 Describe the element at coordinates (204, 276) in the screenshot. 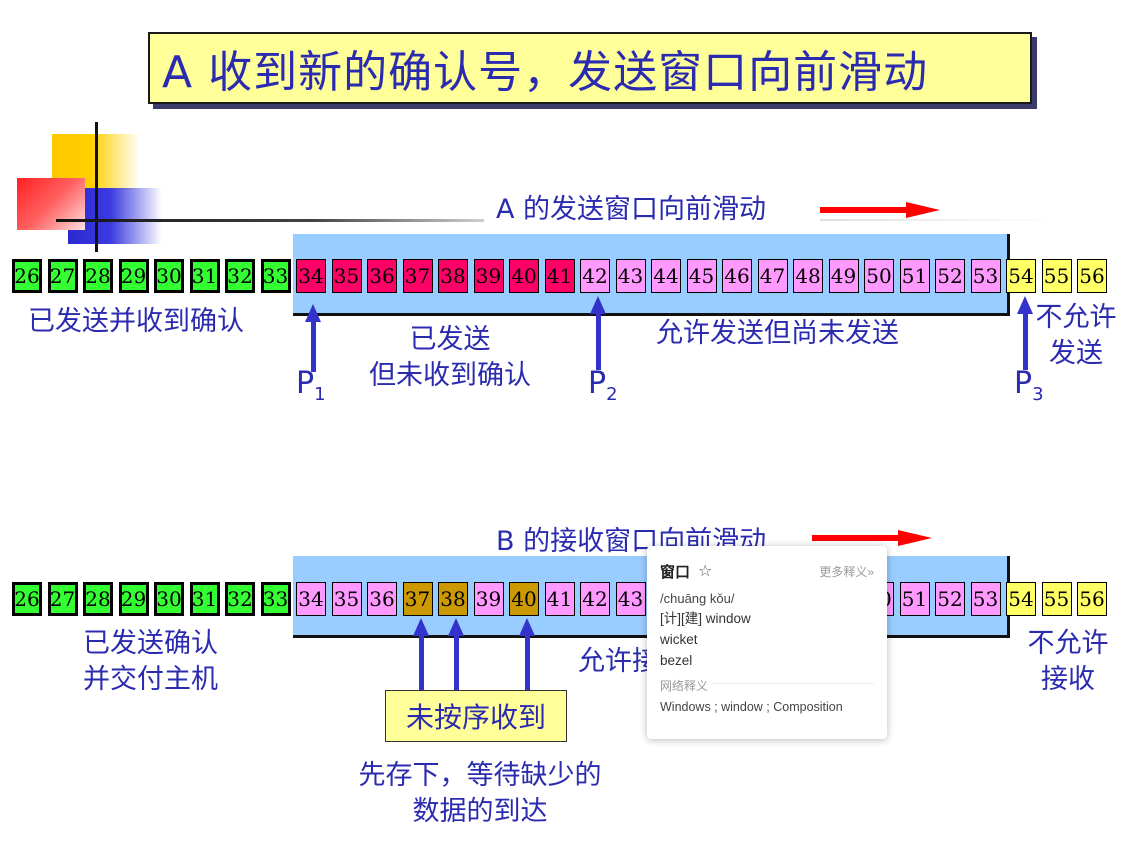

I see `top-seq-cell-31: 31` at that location.